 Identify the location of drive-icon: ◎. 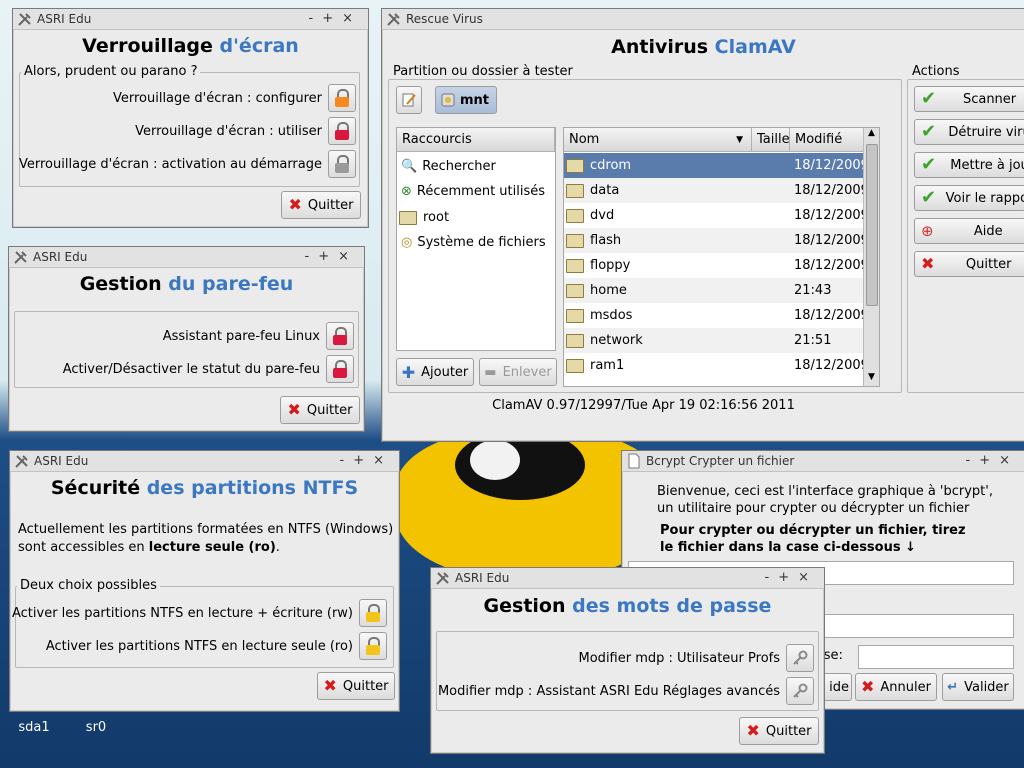
(407, 242).